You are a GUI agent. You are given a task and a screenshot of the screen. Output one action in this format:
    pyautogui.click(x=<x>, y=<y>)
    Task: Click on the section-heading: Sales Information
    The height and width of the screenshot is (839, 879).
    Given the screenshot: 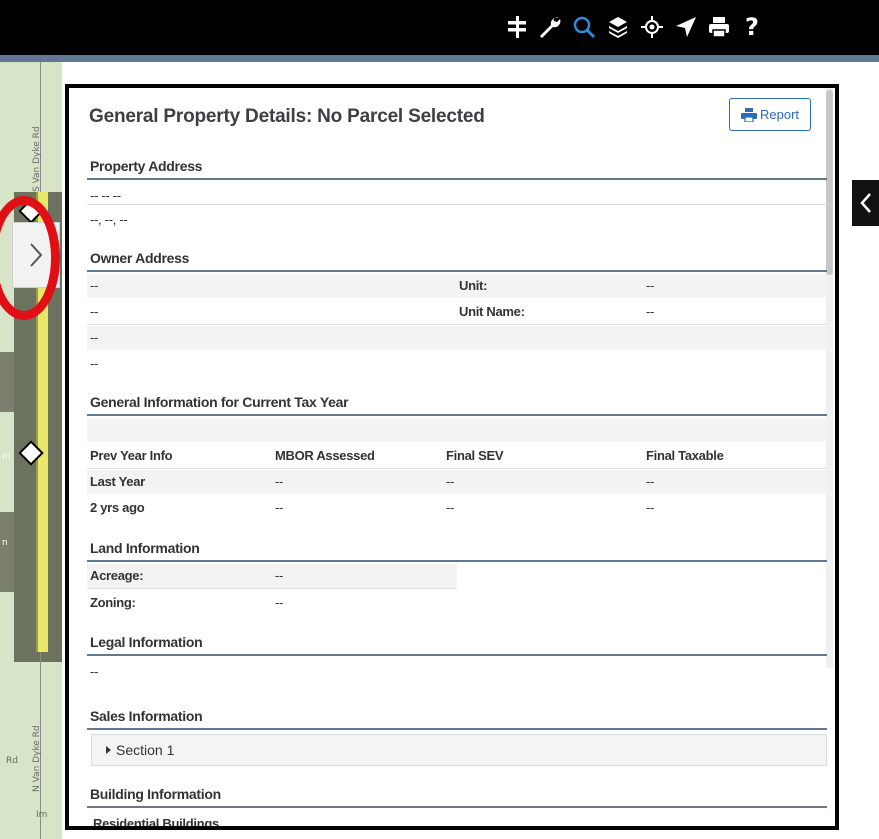 What is the action you would take?
    pyautogui.click(x=146, y=716)
    